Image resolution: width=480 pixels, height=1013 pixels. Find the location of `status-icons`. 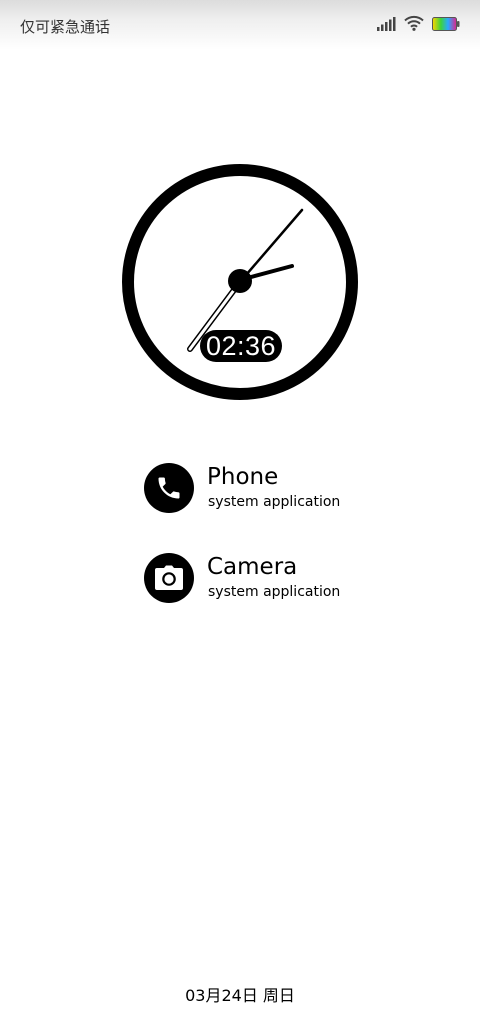

status-icons is located at coordinates (418, 25).